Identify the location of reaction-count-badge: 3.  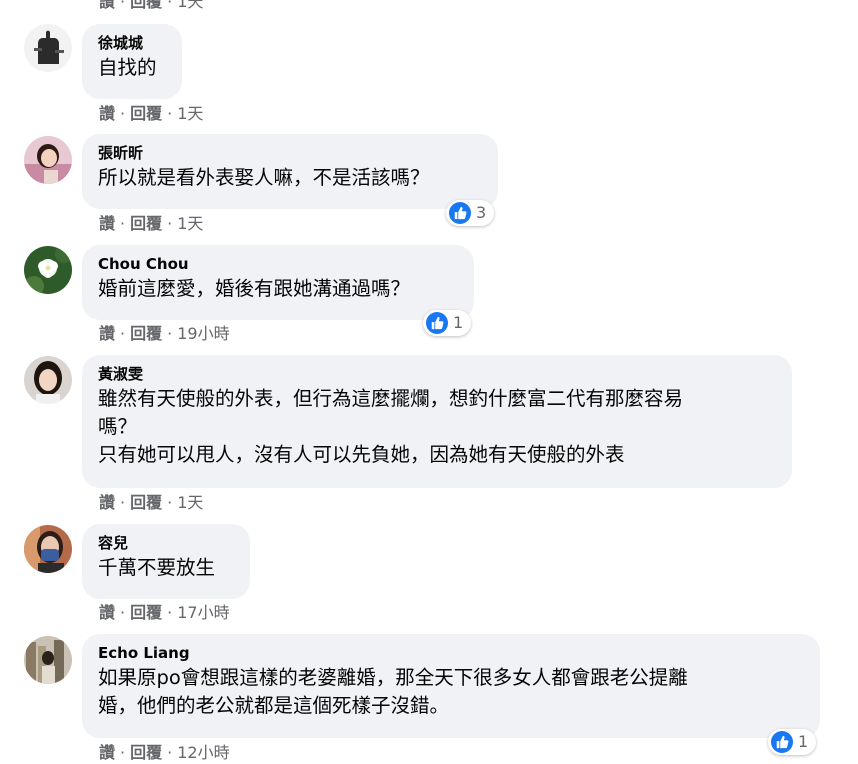
(470, 213).